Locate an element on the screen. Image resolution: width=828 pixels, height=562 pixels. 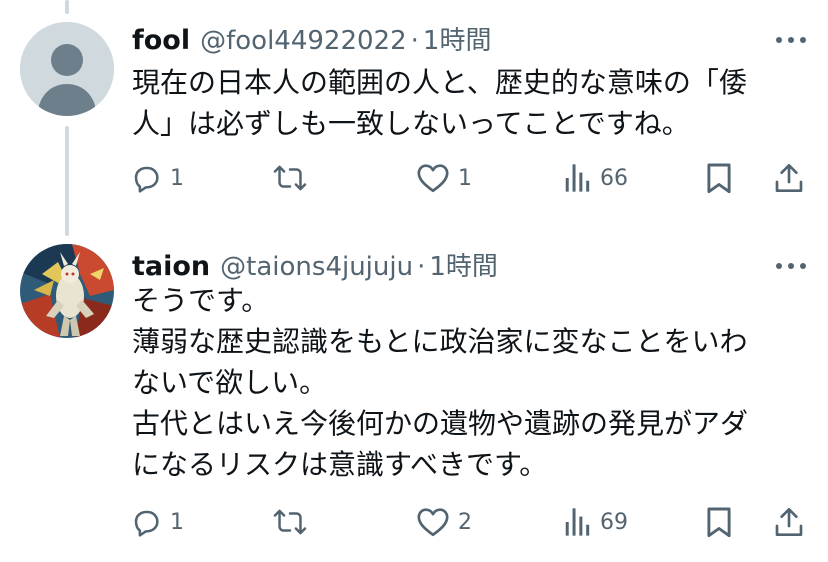
like-button: 2 is located at coordinates (444, 522).